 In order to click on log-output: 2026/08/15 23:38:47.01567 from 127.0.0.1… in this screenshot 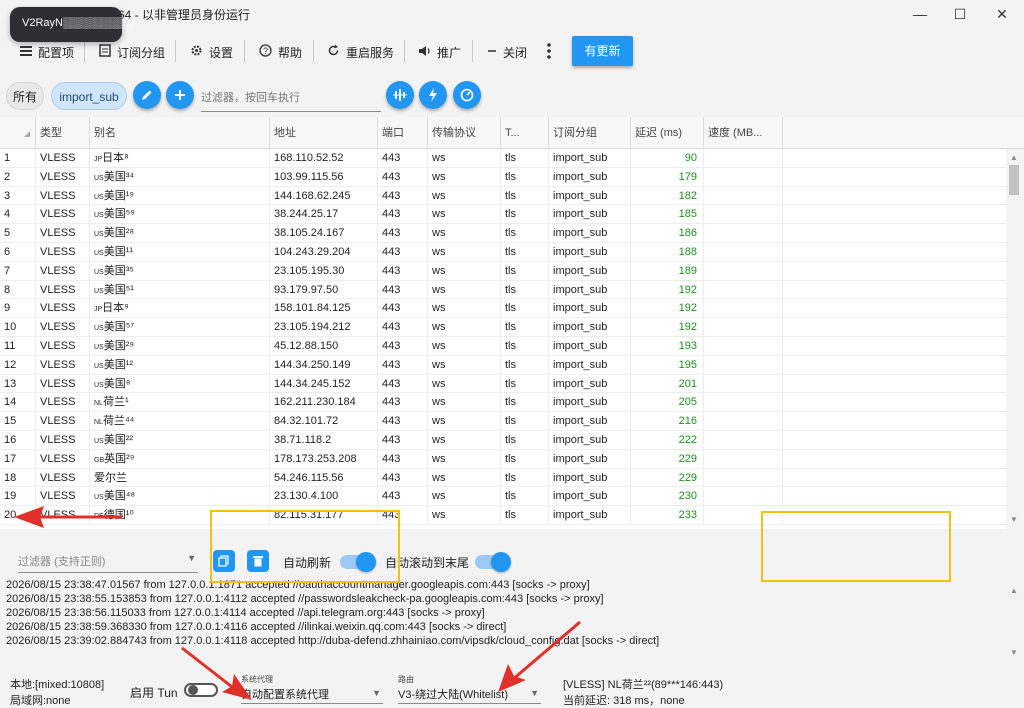, I will do `click(503, 613)`.